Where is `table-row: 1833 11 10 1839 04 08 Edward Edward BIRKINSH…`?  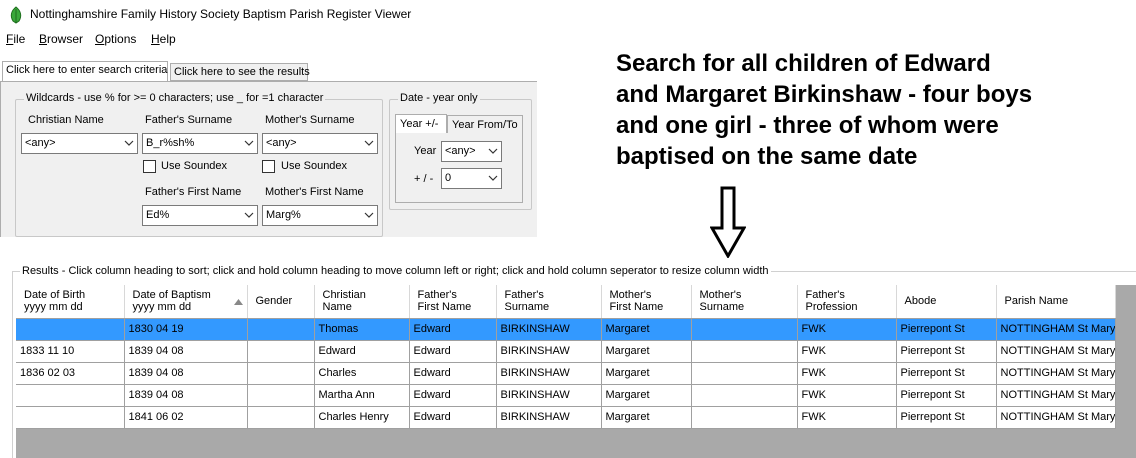
table-row: 1833 11 10 1839 04 08 Edward Edward BIRKINSH… is located at coordinates (566, 351).